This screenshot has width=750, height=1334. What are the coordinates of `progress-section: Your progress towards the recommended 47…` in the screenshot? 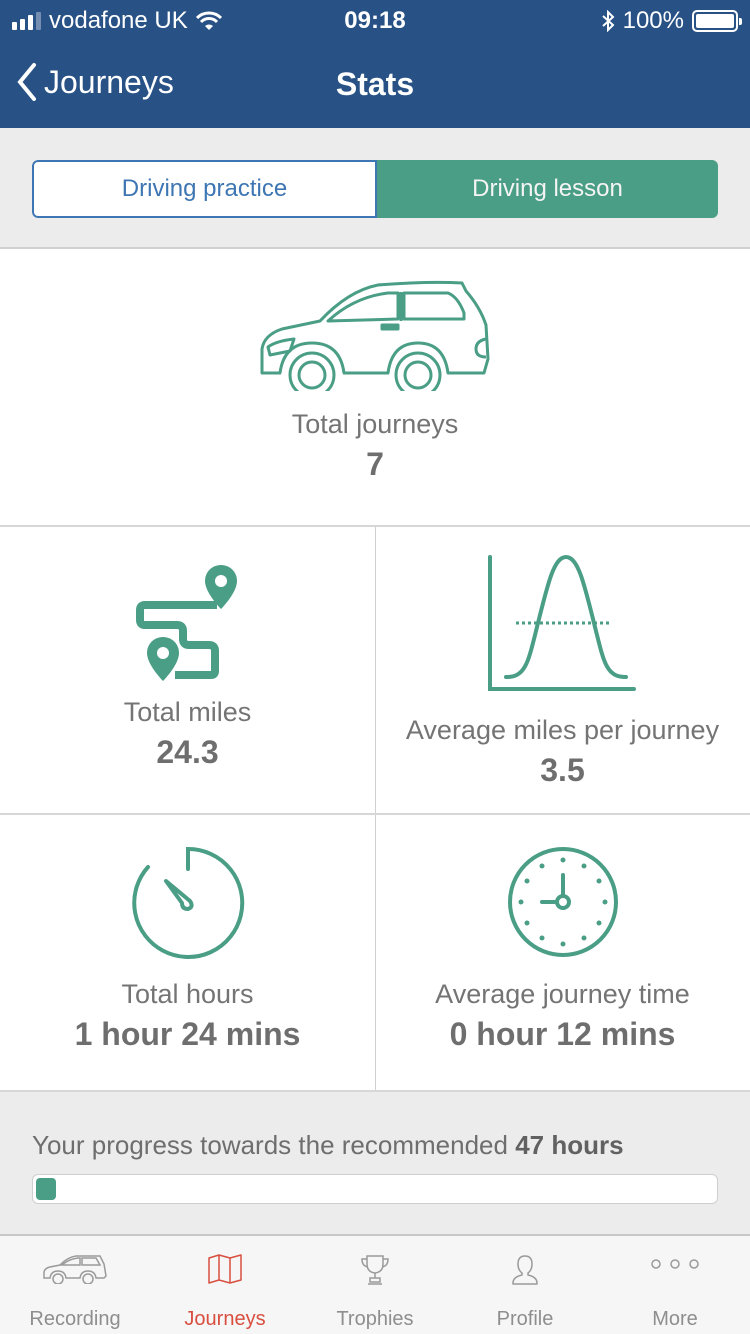 It's located at (375, 1164).